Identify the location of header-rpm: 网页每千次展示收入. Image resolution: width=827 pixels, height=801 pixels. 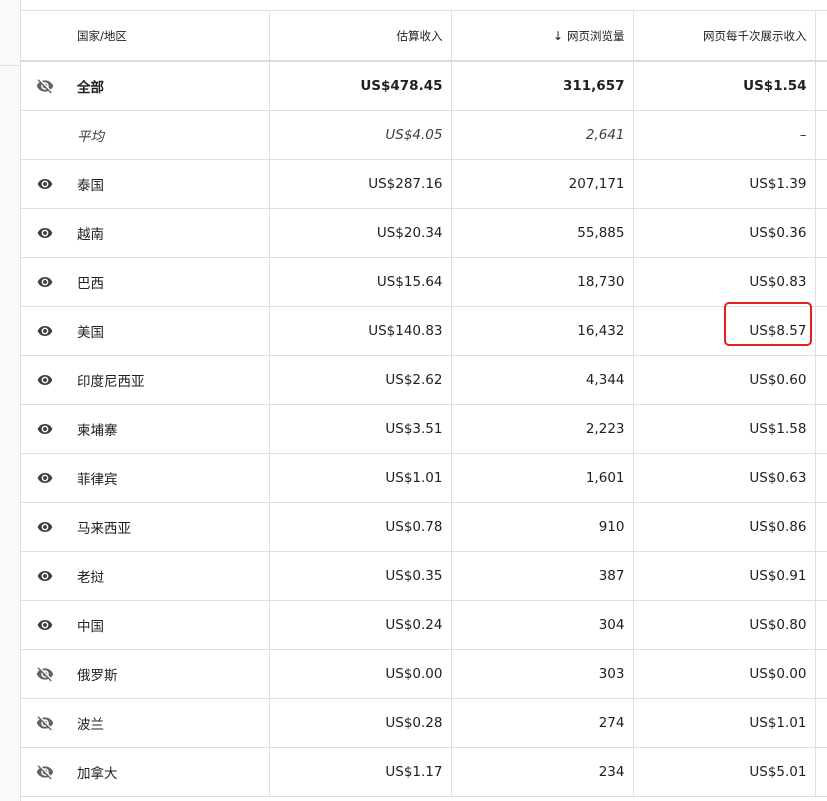
(724, 36).